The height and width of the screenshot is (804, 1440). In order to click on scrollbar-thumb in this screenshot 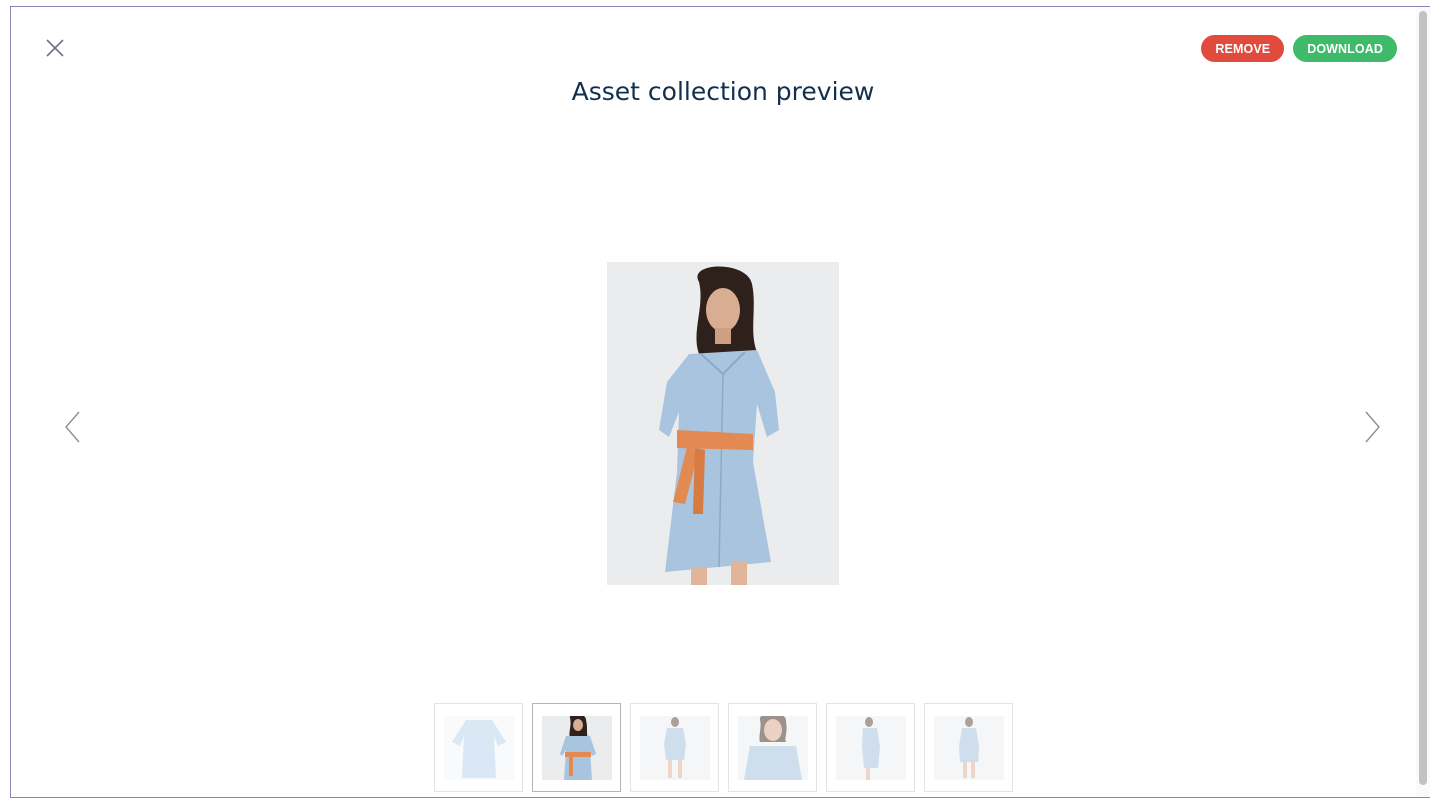, I will do `click(1423, 398)`.